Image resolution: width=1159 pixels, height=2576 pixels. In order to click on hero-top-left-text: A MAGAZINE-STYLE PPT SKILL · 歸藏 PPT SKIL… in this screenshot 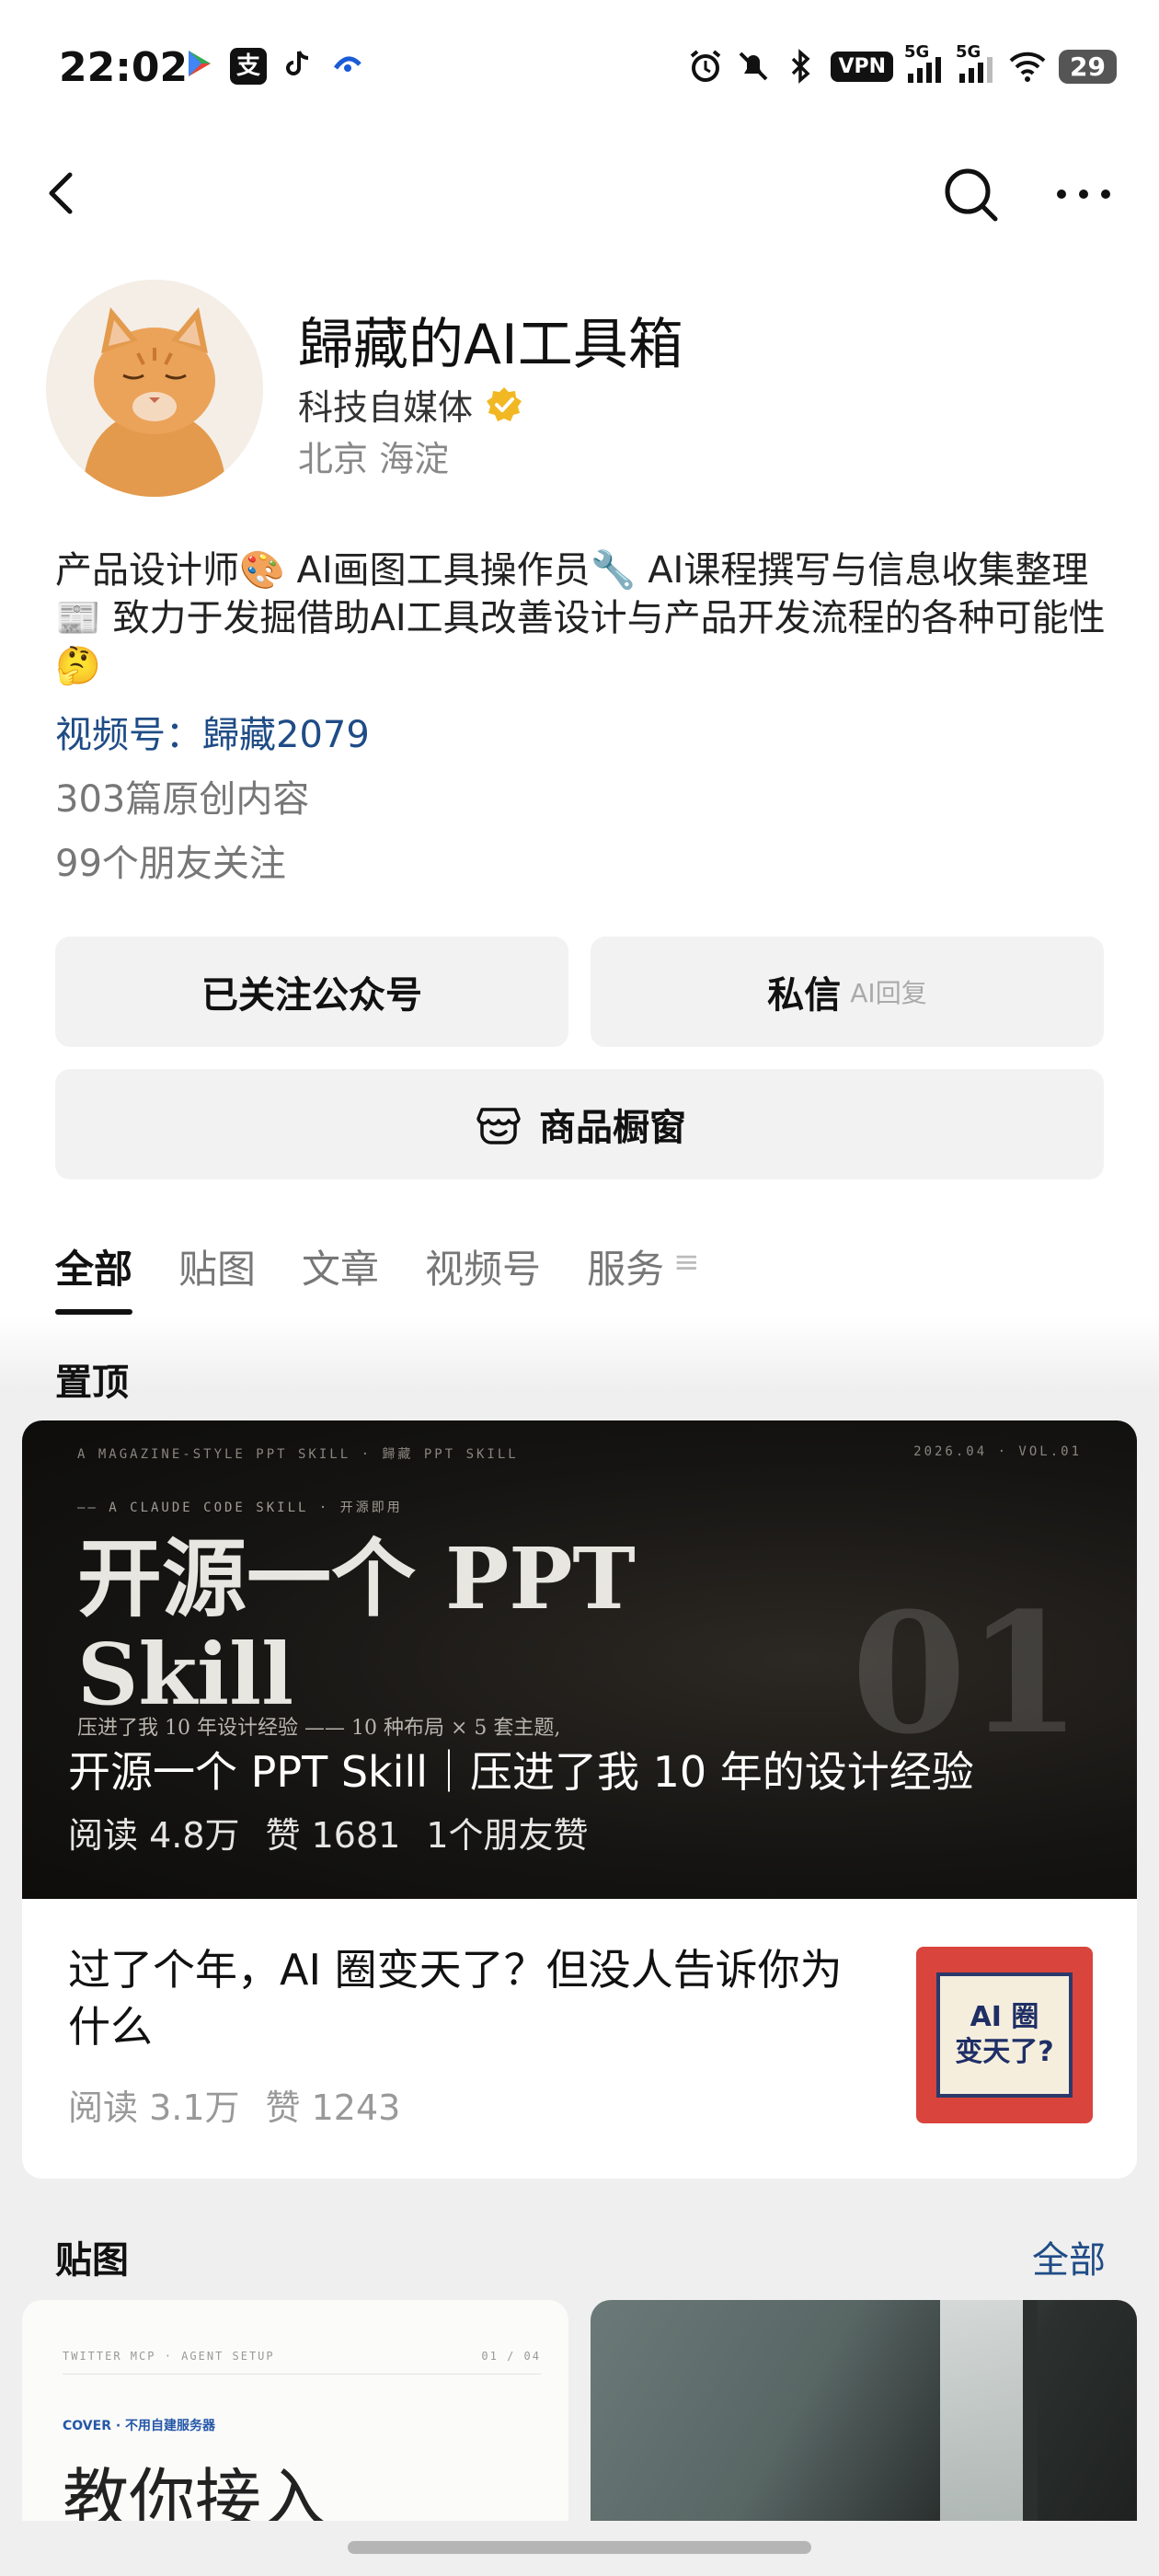, I will do `click(298, 1454)`.